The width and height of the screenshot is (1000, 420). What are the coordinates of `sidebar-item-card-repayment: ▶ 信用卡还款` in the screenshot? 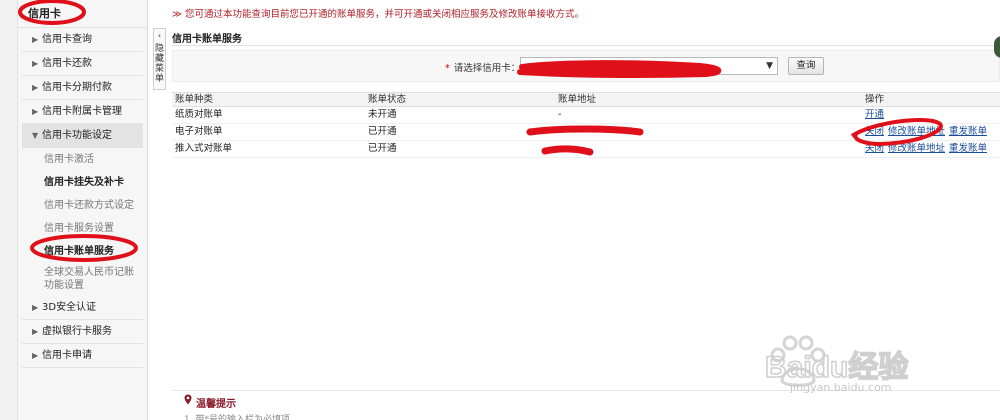 It's located at (82, 64).